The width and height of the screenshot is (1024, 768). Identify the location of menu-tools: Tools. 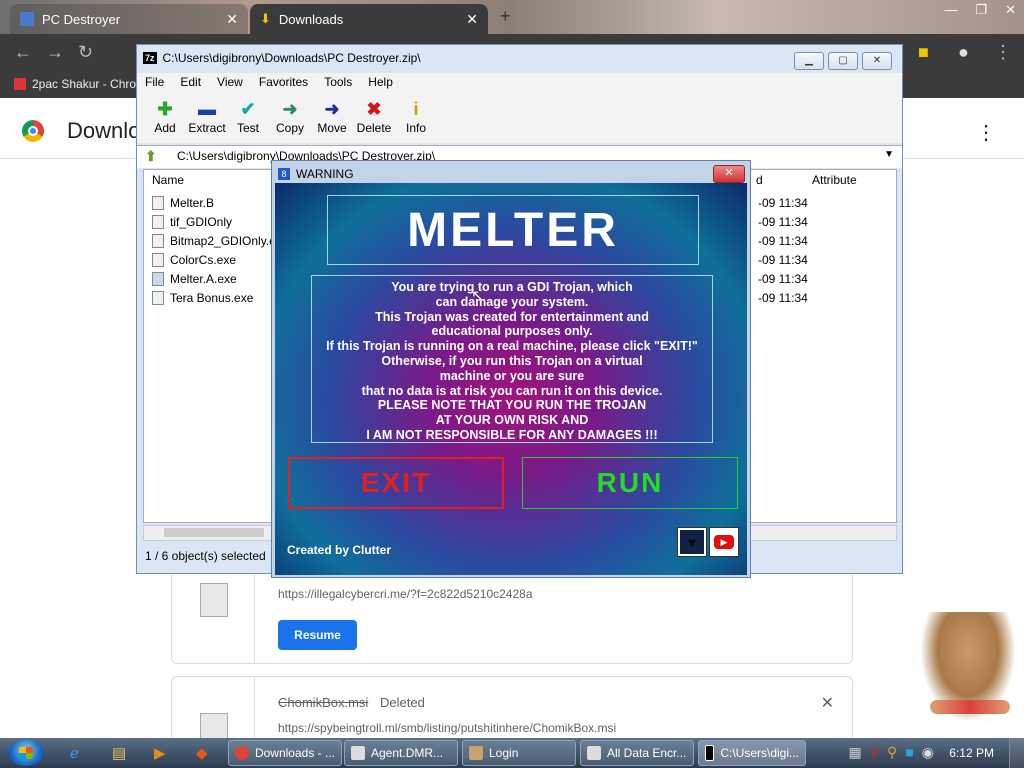
(338, 83).